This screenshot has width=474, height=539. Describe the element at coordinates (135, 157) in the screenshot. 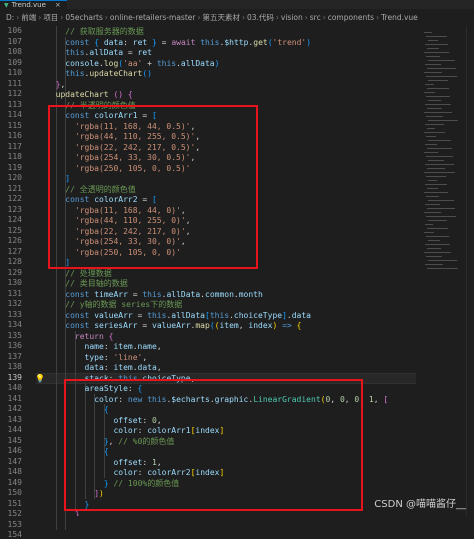

I see `code-line: 'rgba(254, 33, 30, 0.5)',` at that location.